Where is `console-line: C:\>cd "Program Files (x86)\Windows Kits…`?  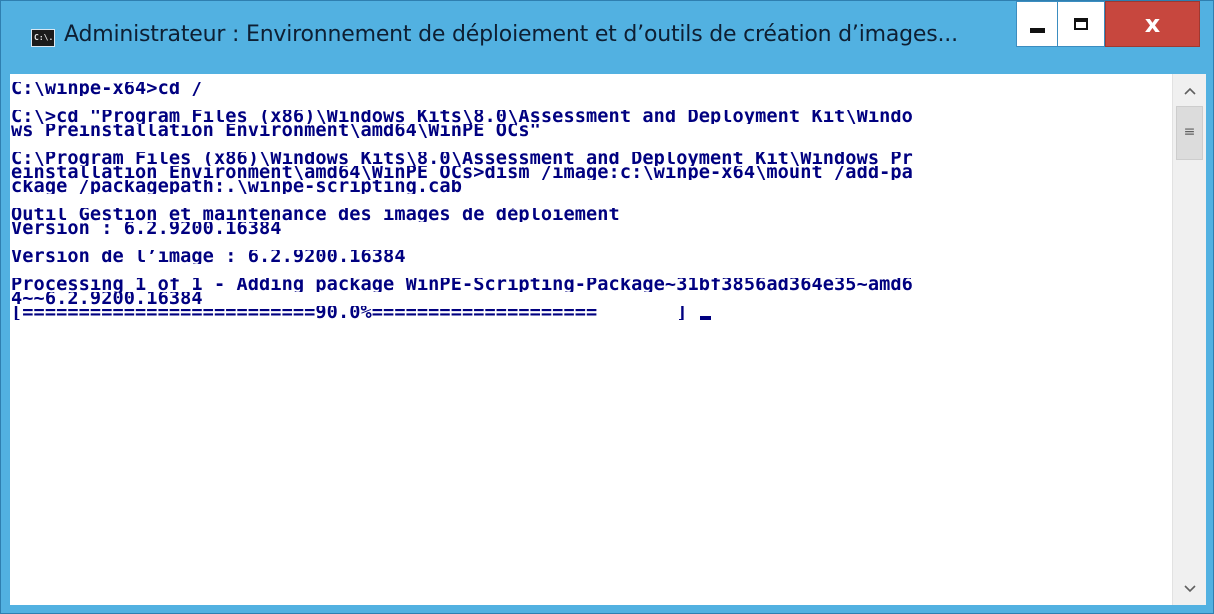 console-line: C:\>cd "Program Files (x86)\Windows Kits… is located at coordinates (462, 117).